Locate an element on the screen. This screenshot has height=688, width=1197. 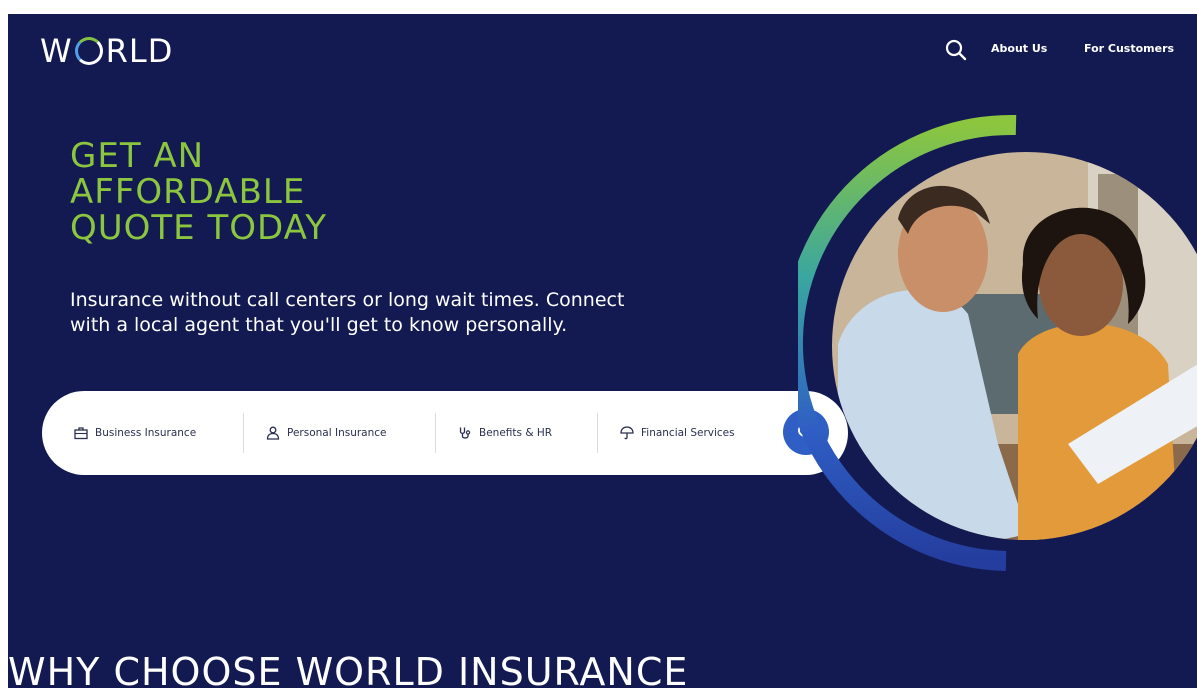
headline-line: QUOTE TODAY is located at coordinates (198, 228).